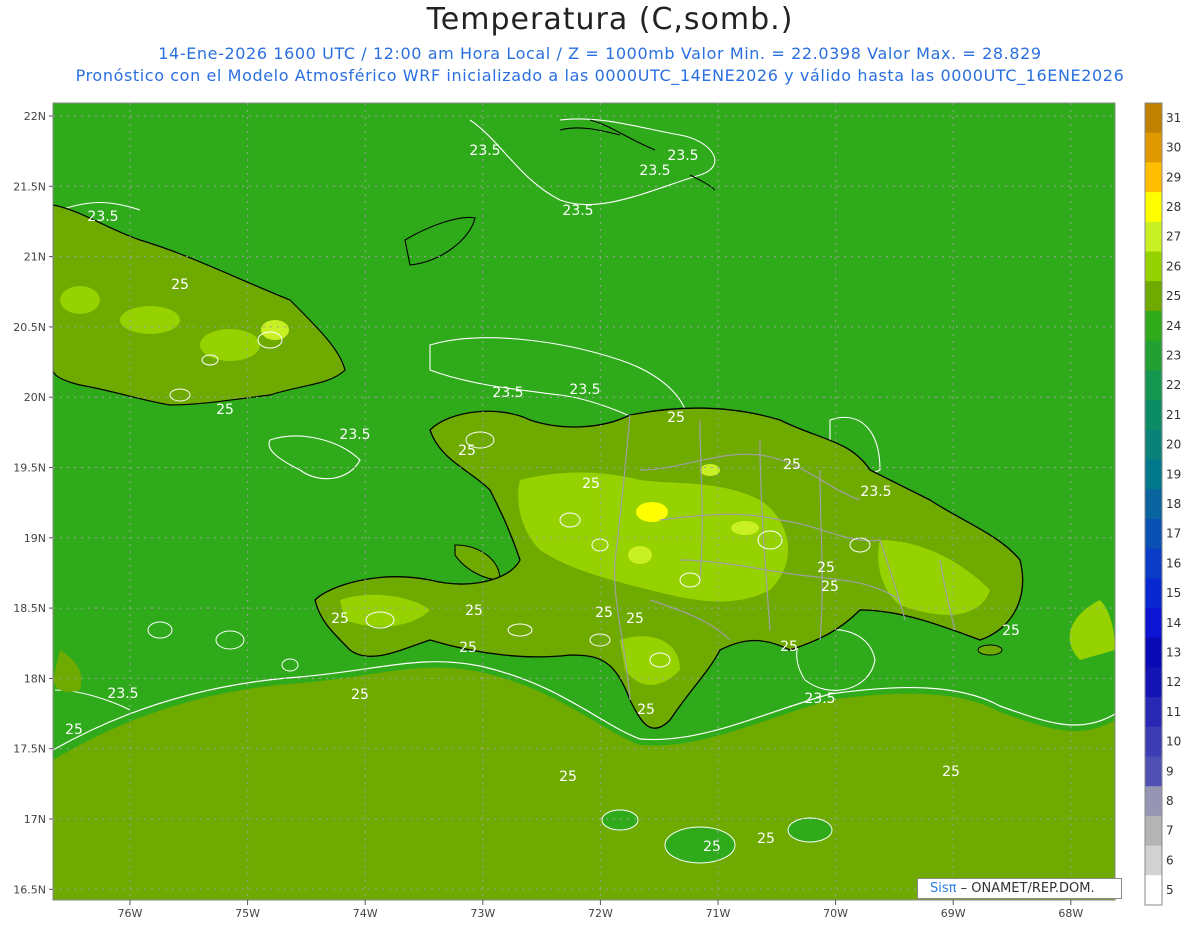  What do you see at coordinates (1173, 534) in the screenshot?
I see `colorbar-label: 17` at bounding box center [1173, 534].